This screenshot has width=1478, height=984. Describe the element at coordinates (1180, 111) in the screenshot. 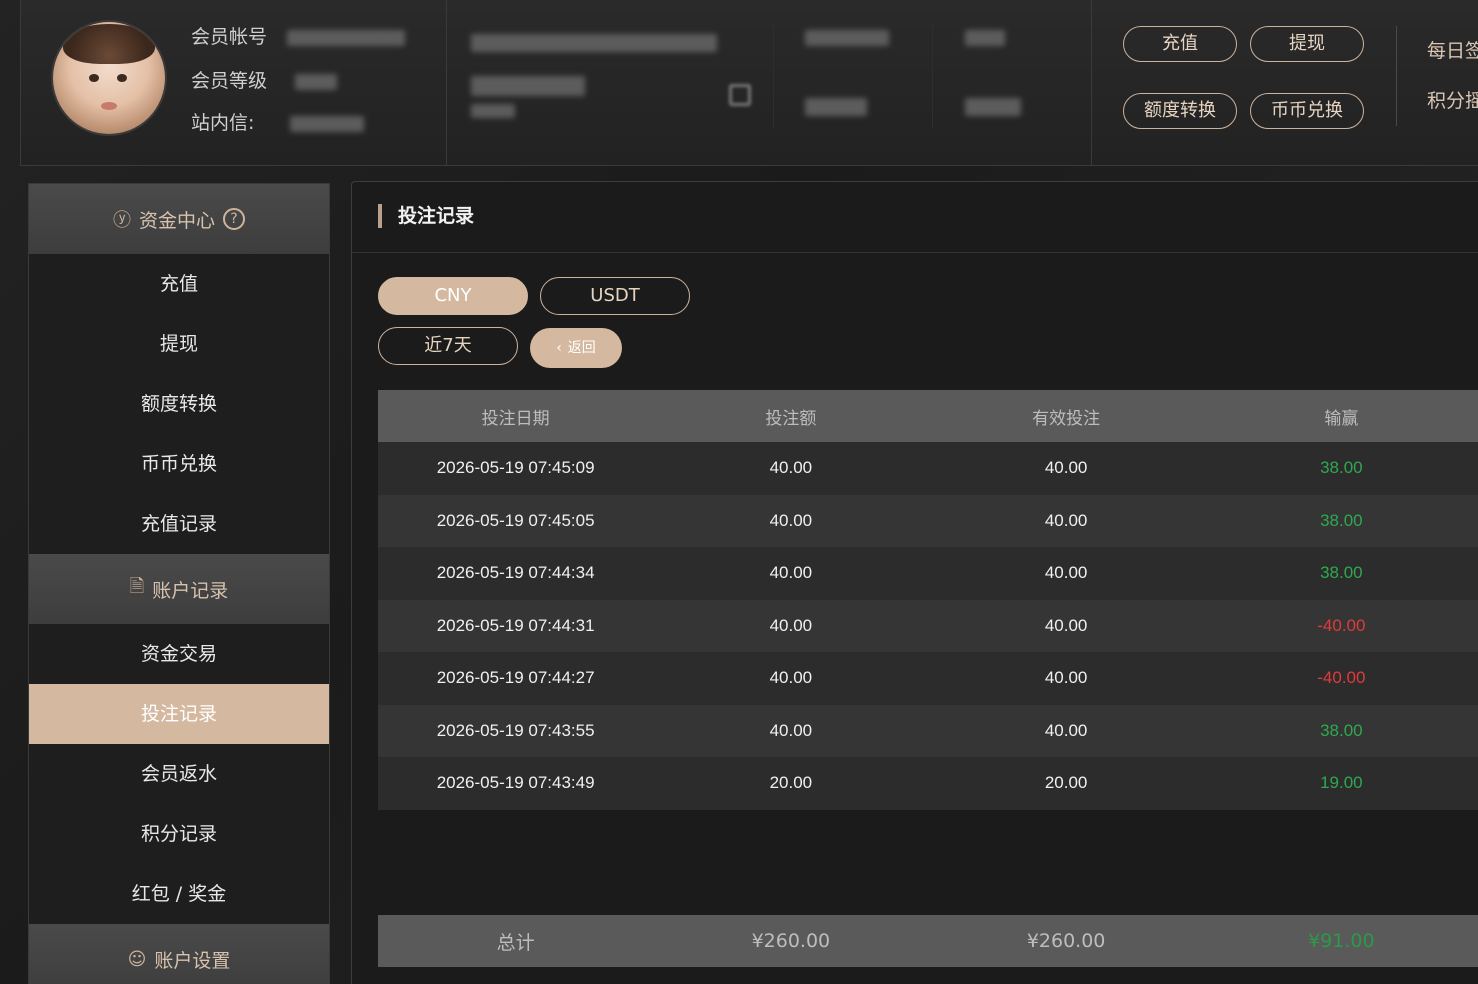

I see `transfer-button: 额度转换` at that location.